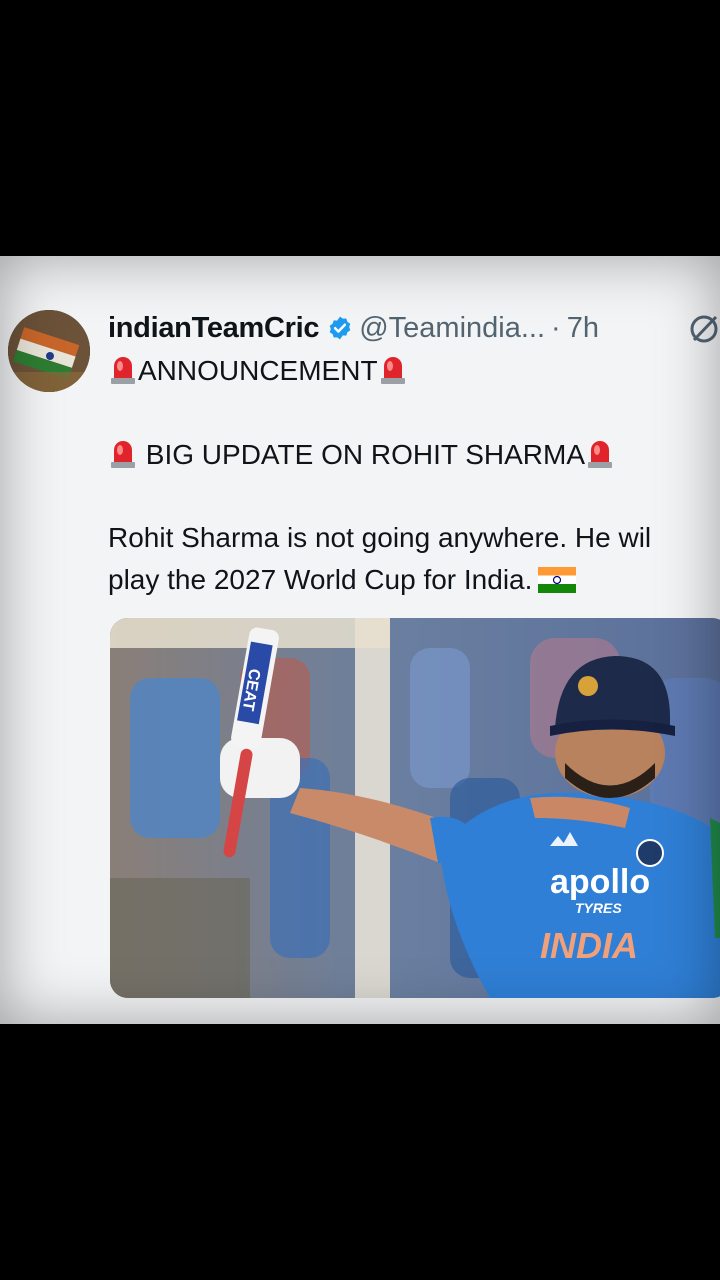  What do you see at coordinates (365, 454) in the screenshot?
I see `big-update-text: BIG UPDATE ON ROHIT SHARMA` at bounding box center [365, 454].